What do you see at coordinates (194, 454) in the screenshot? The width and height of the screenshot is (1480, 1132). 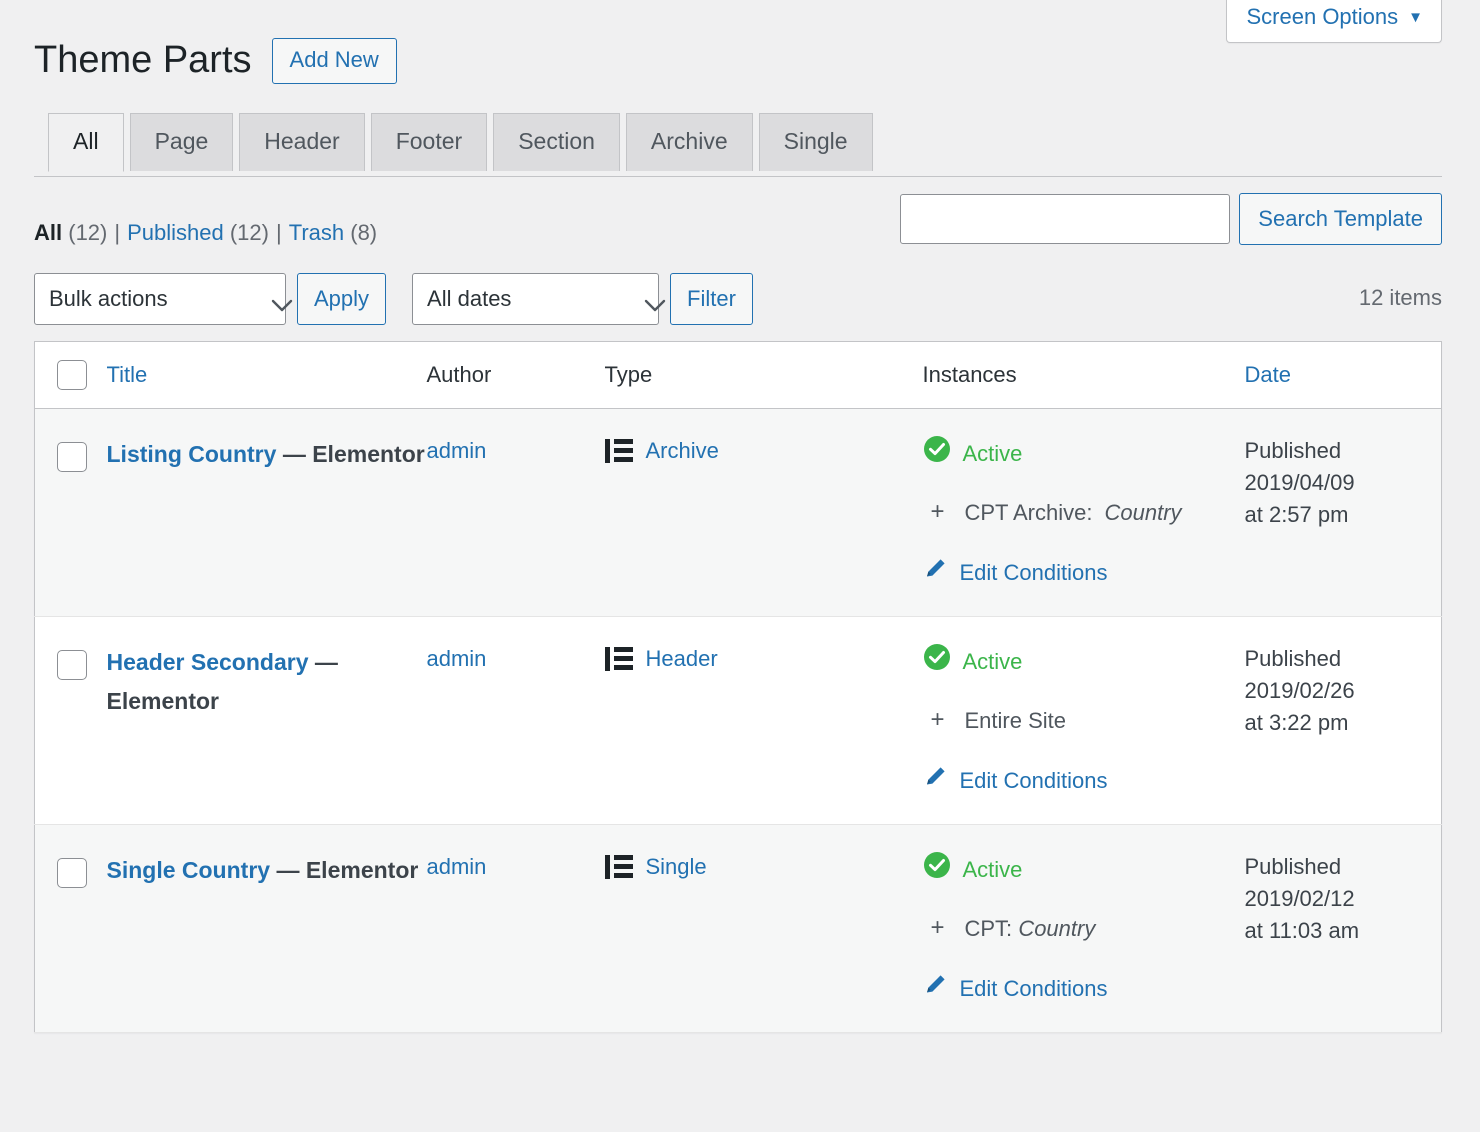 I see `row-title-text: Listing Country` at bounding box center [194, 454].